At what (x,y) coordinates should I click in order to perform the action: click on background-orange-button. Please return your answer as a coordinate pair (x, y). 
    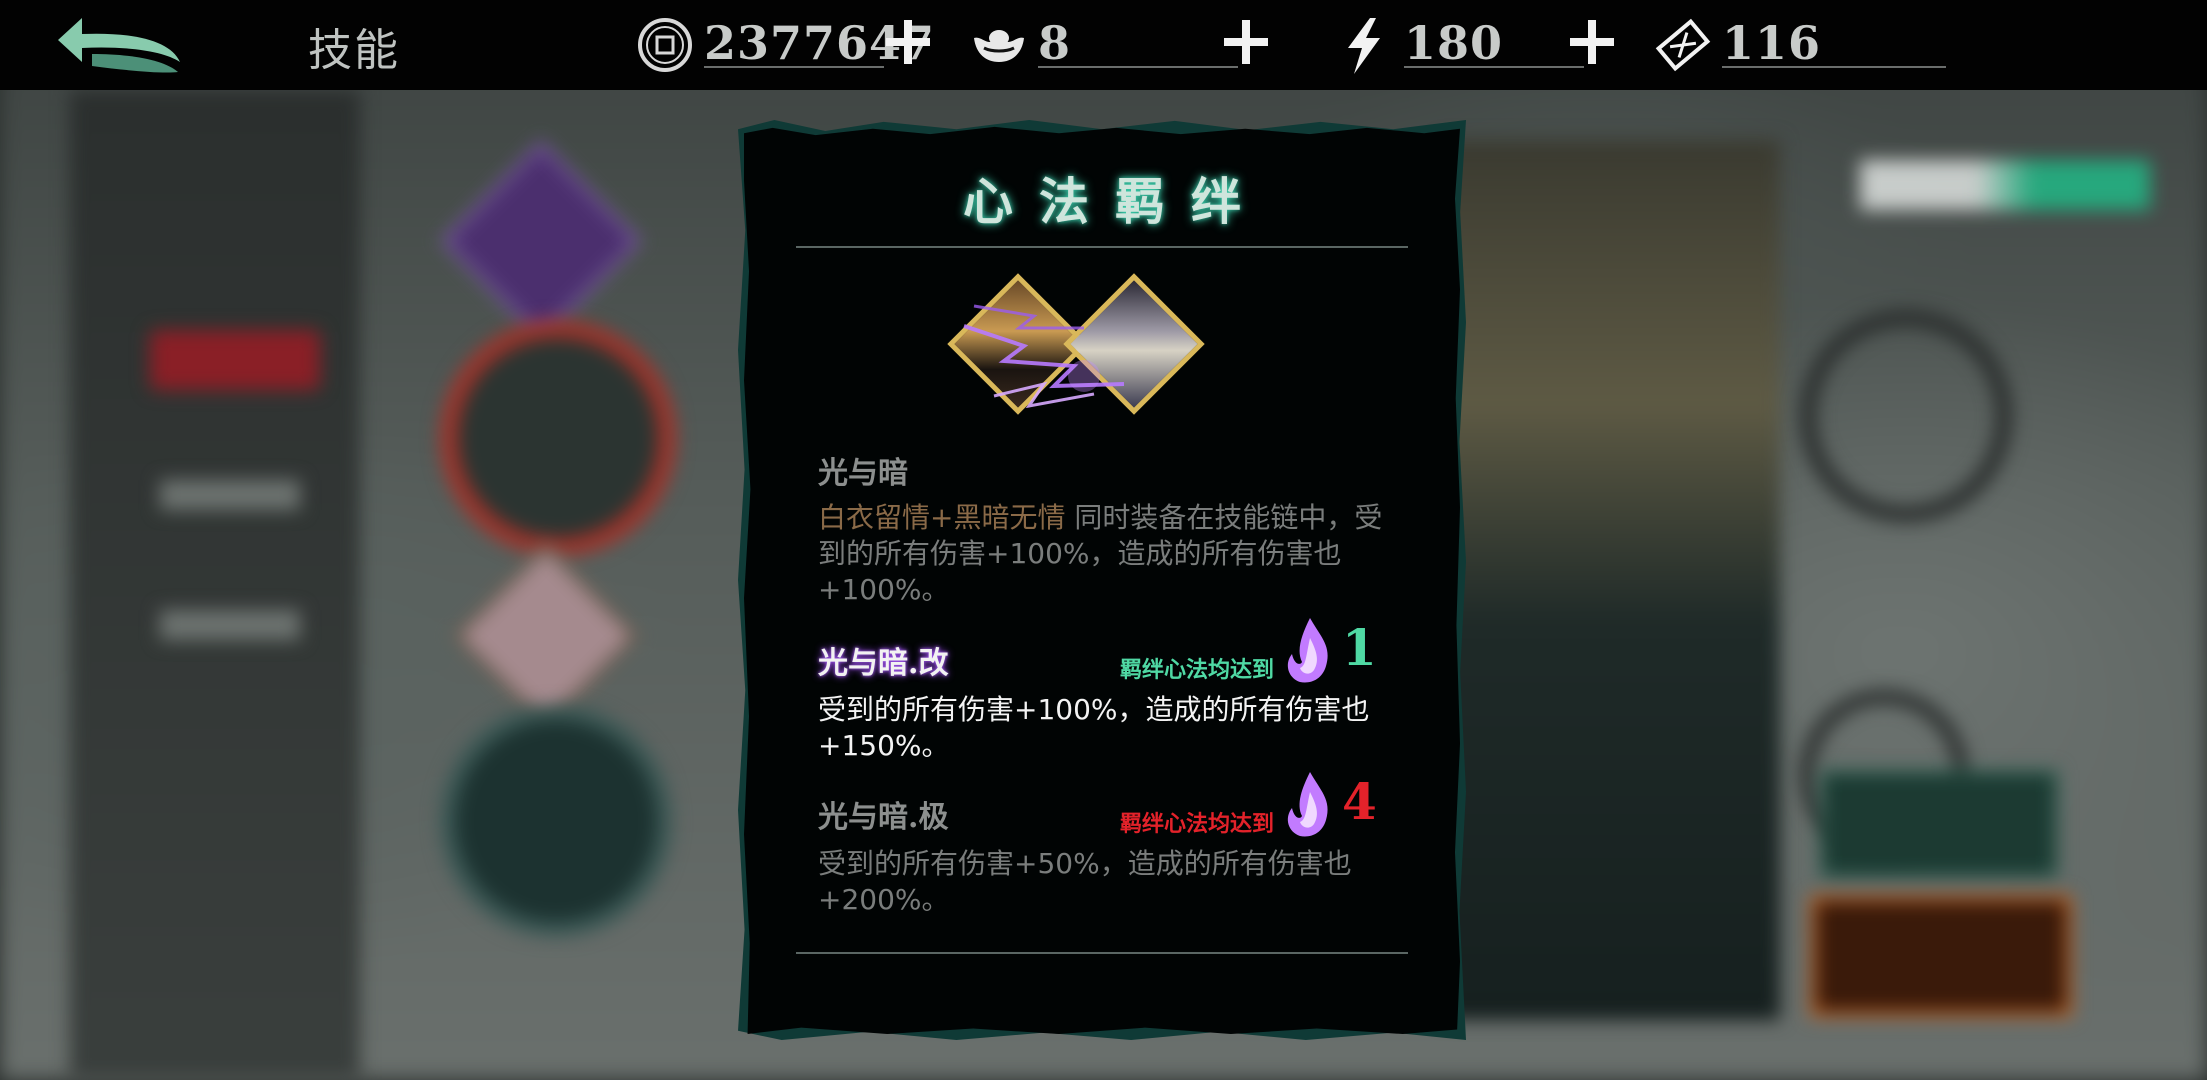
    Looking at the image, I should click on (1941, 956).